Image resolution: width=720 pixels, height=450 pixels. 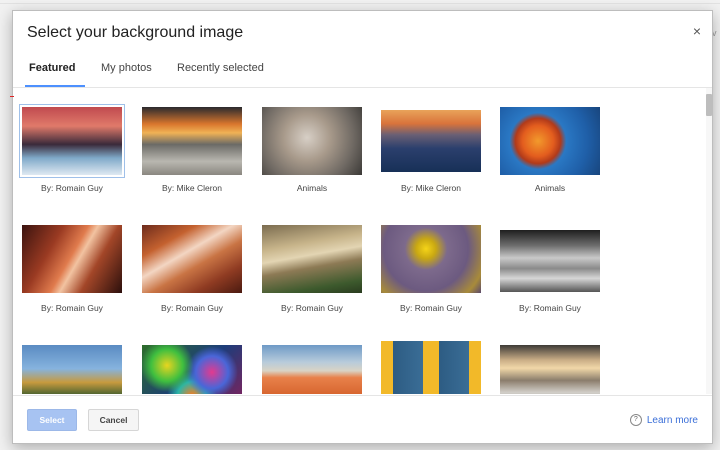 I want to click on image-thumbnail-jellyfish, so click(x=550, y=141).